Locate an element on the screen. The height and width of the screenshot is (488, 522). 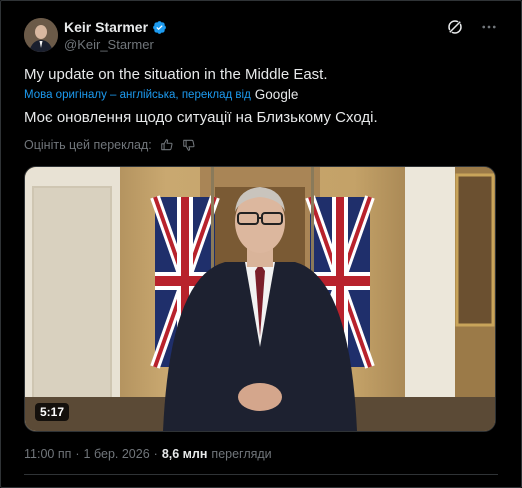
views-count: 8,6 млн is located at coordinates (184, 454).